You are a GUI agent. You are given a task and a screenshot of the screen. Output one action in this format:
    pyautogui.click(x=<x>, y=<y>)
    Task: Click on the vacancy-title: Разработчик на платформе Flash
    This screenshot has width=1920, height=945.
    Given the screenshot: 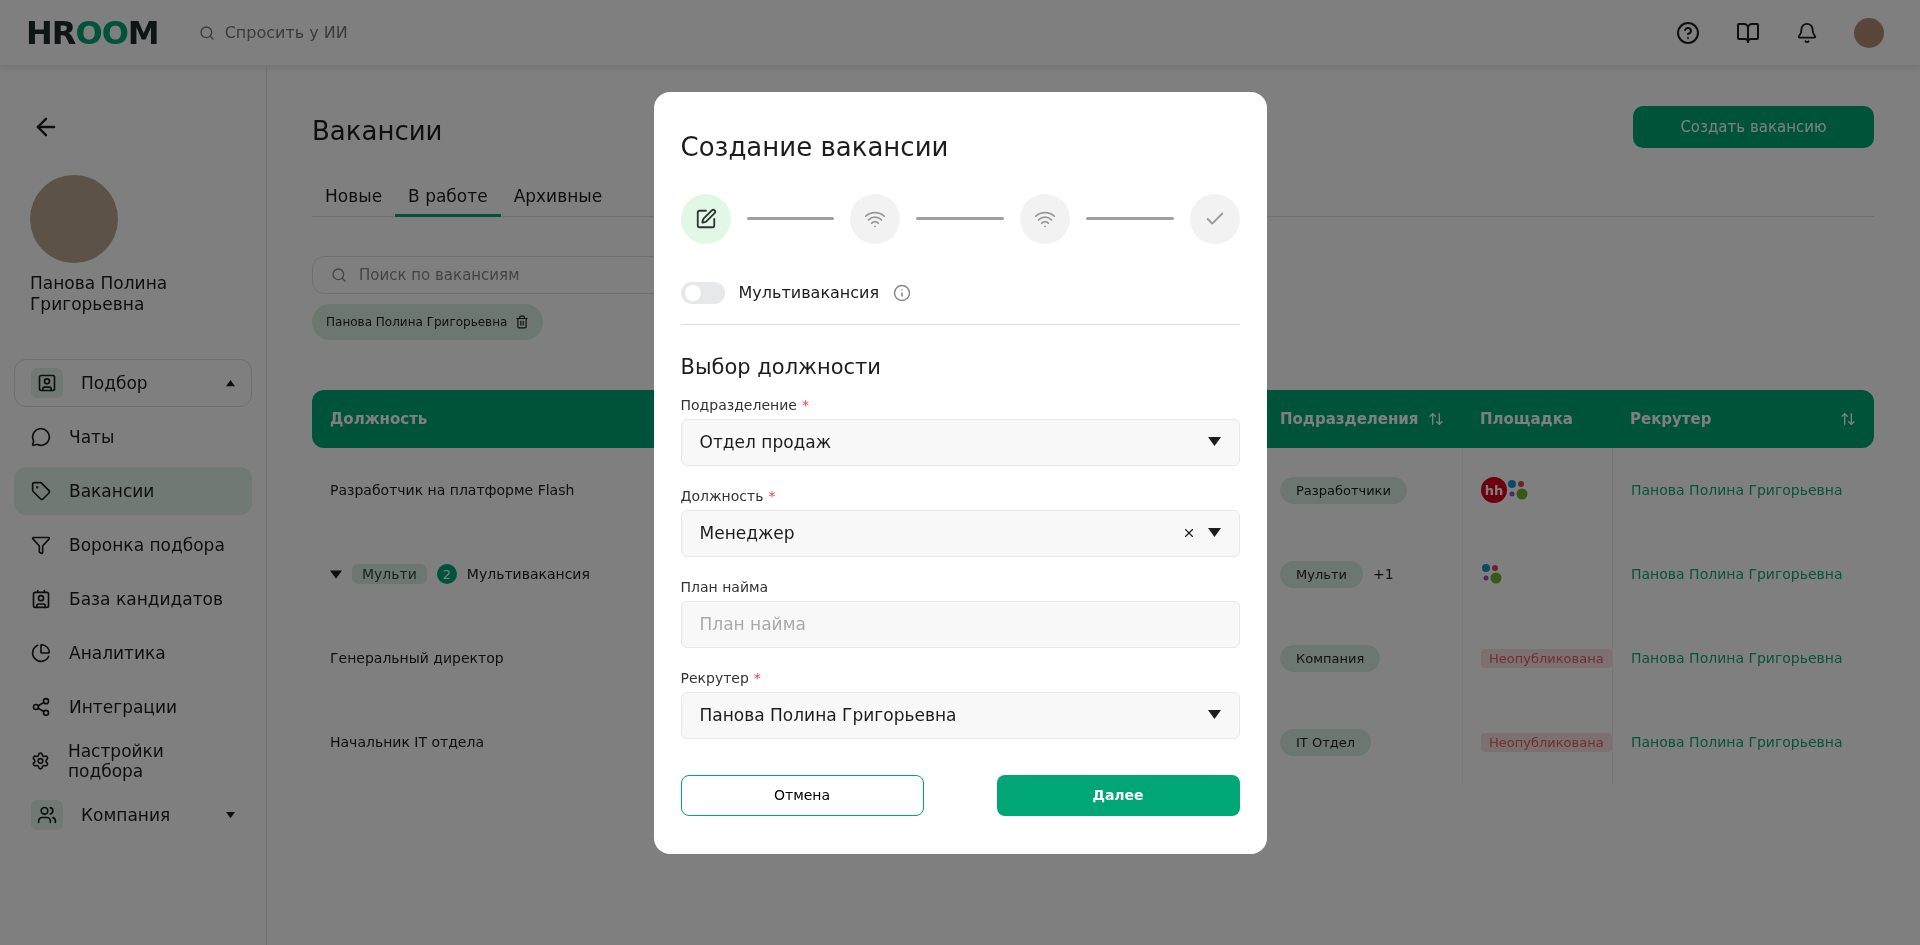 What is the action you would take?
    pyautogui.click(x=452, y=490)
    